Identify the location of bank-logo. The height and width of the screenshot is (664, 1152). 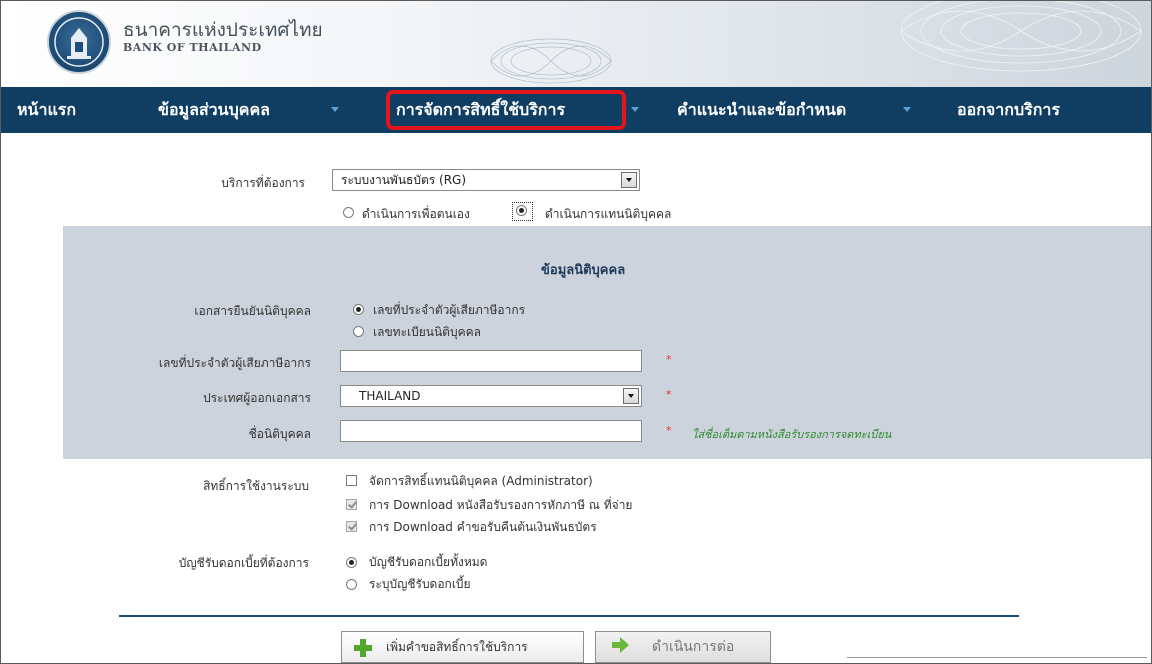
(79, 42).